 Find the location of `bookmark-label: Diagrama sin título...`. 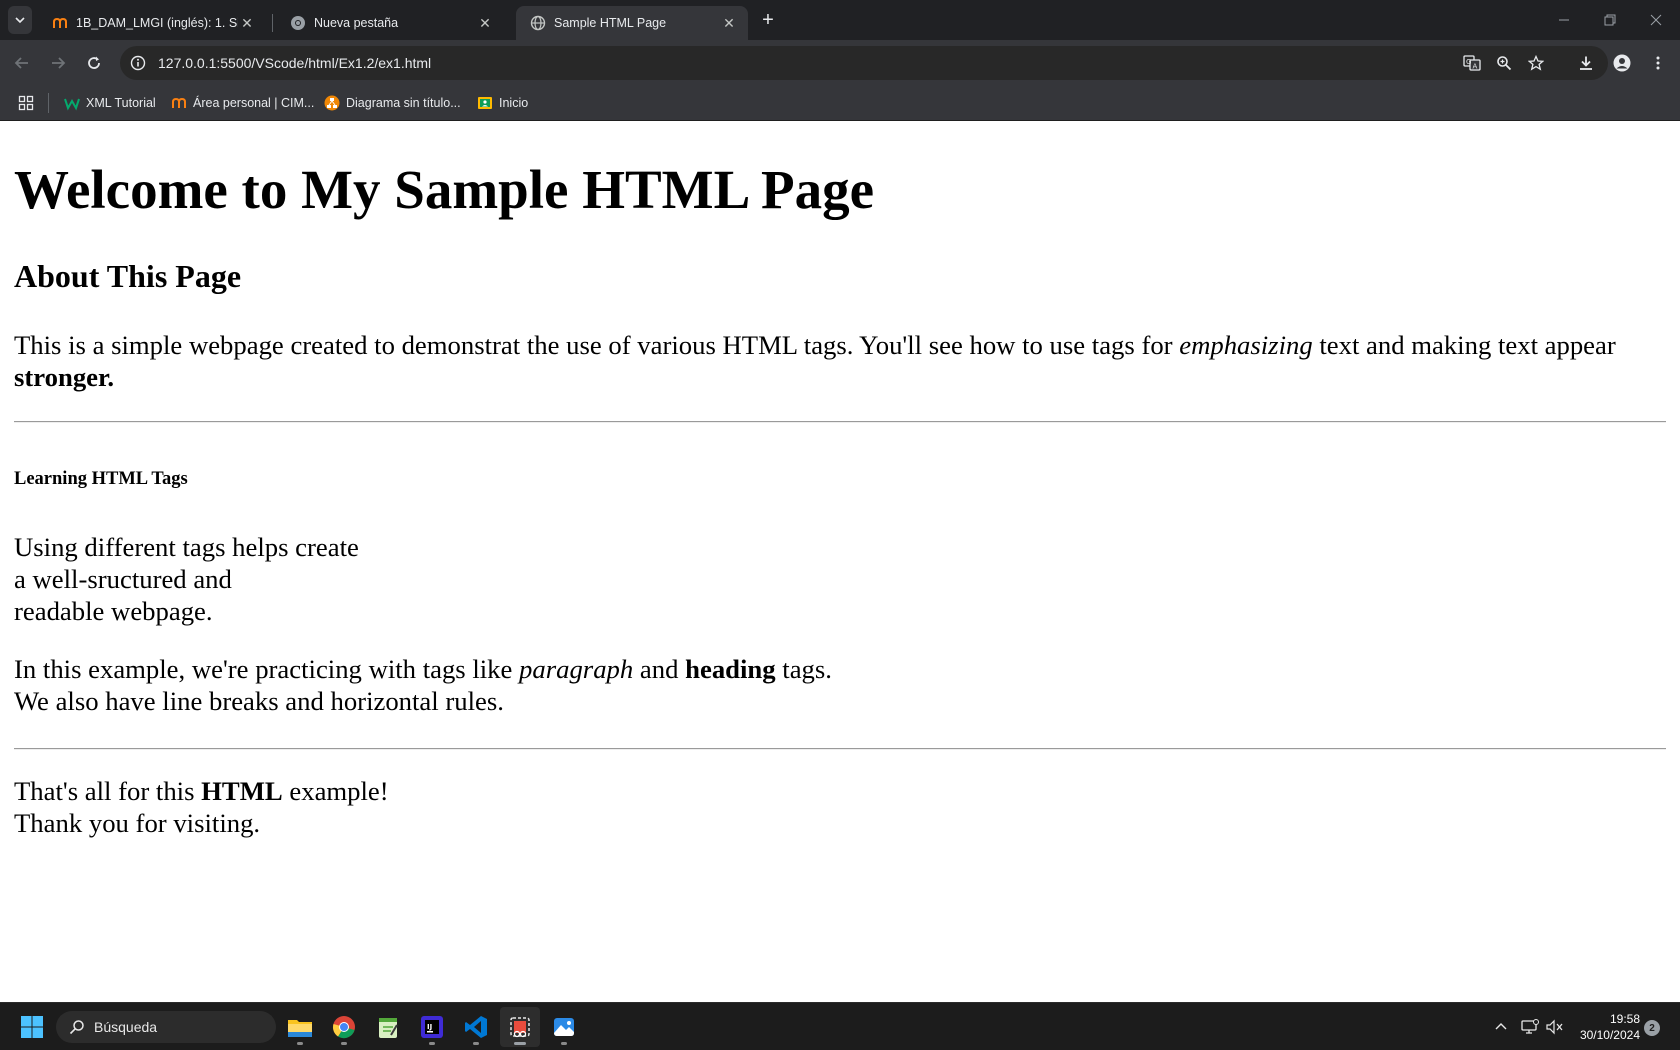

bookmark-label: Diagrama sin título... is located at coordinates (403, 103).